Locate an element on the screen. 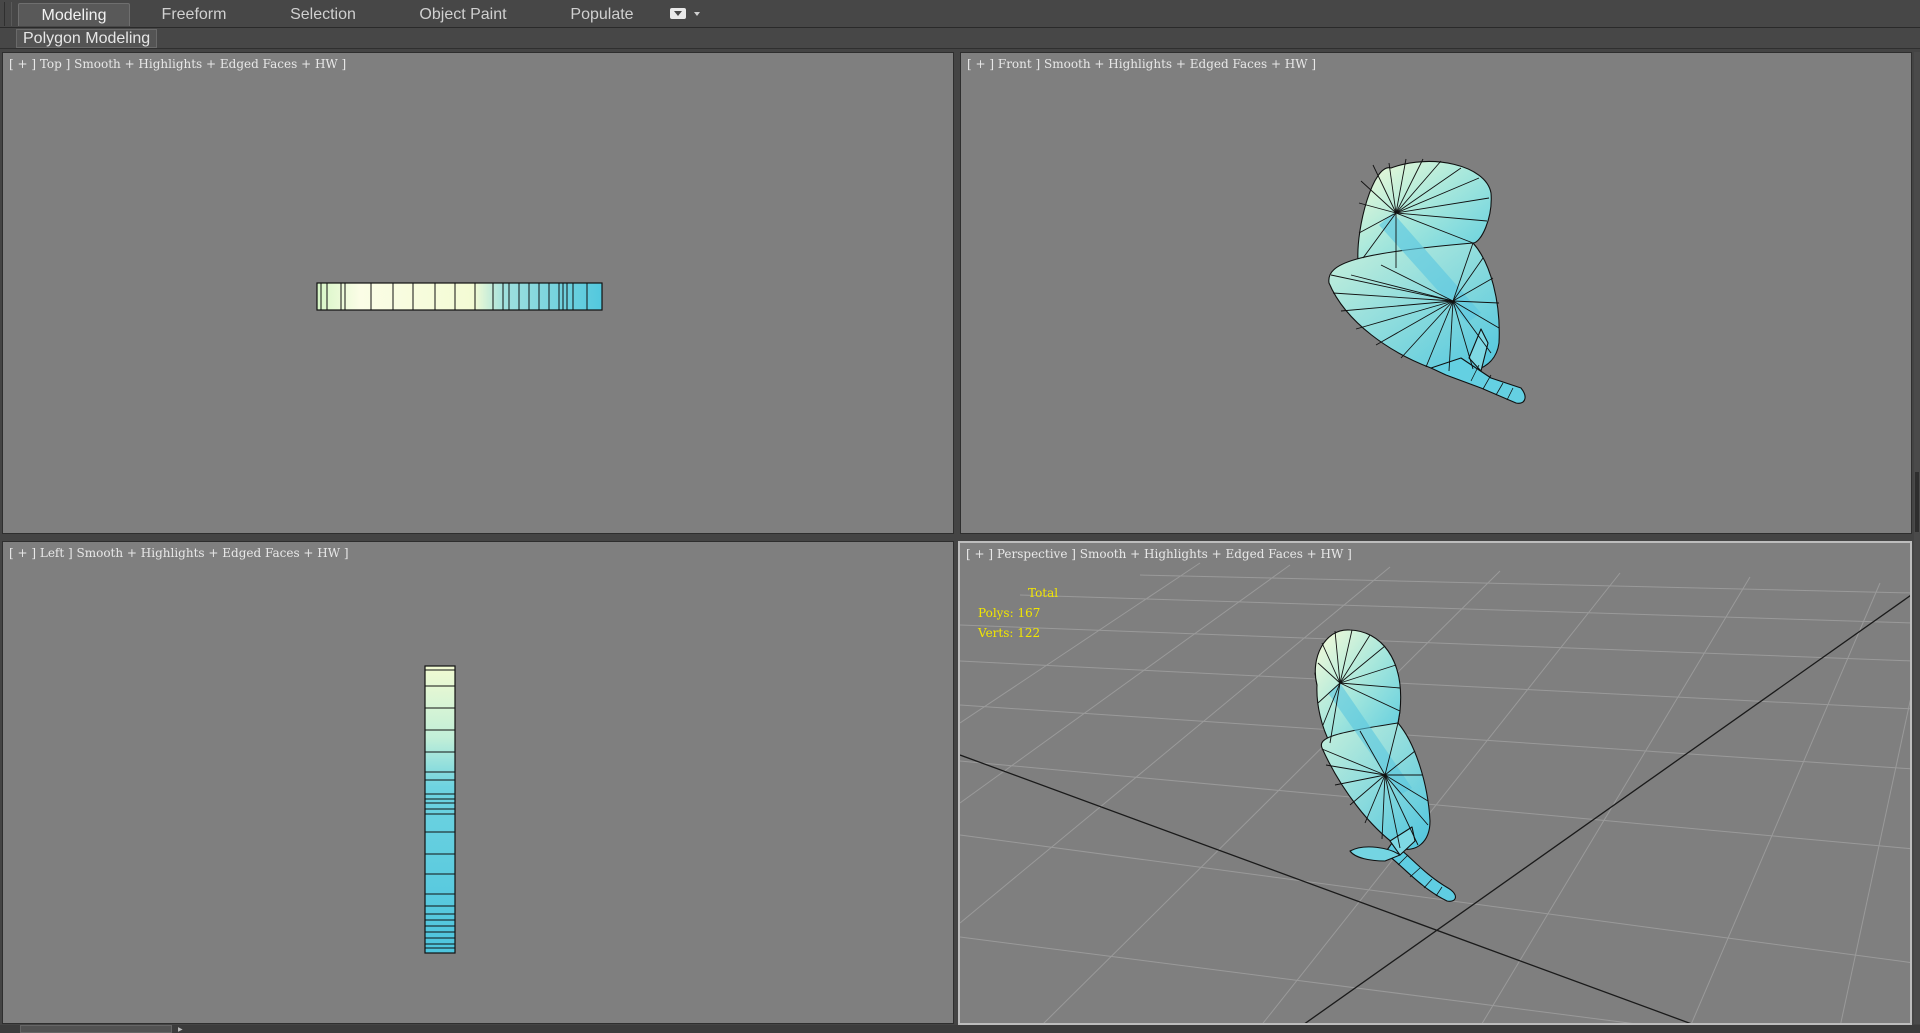 The image size is (1920, 1033). top-view-mesh is located at coordinates (459, 296).